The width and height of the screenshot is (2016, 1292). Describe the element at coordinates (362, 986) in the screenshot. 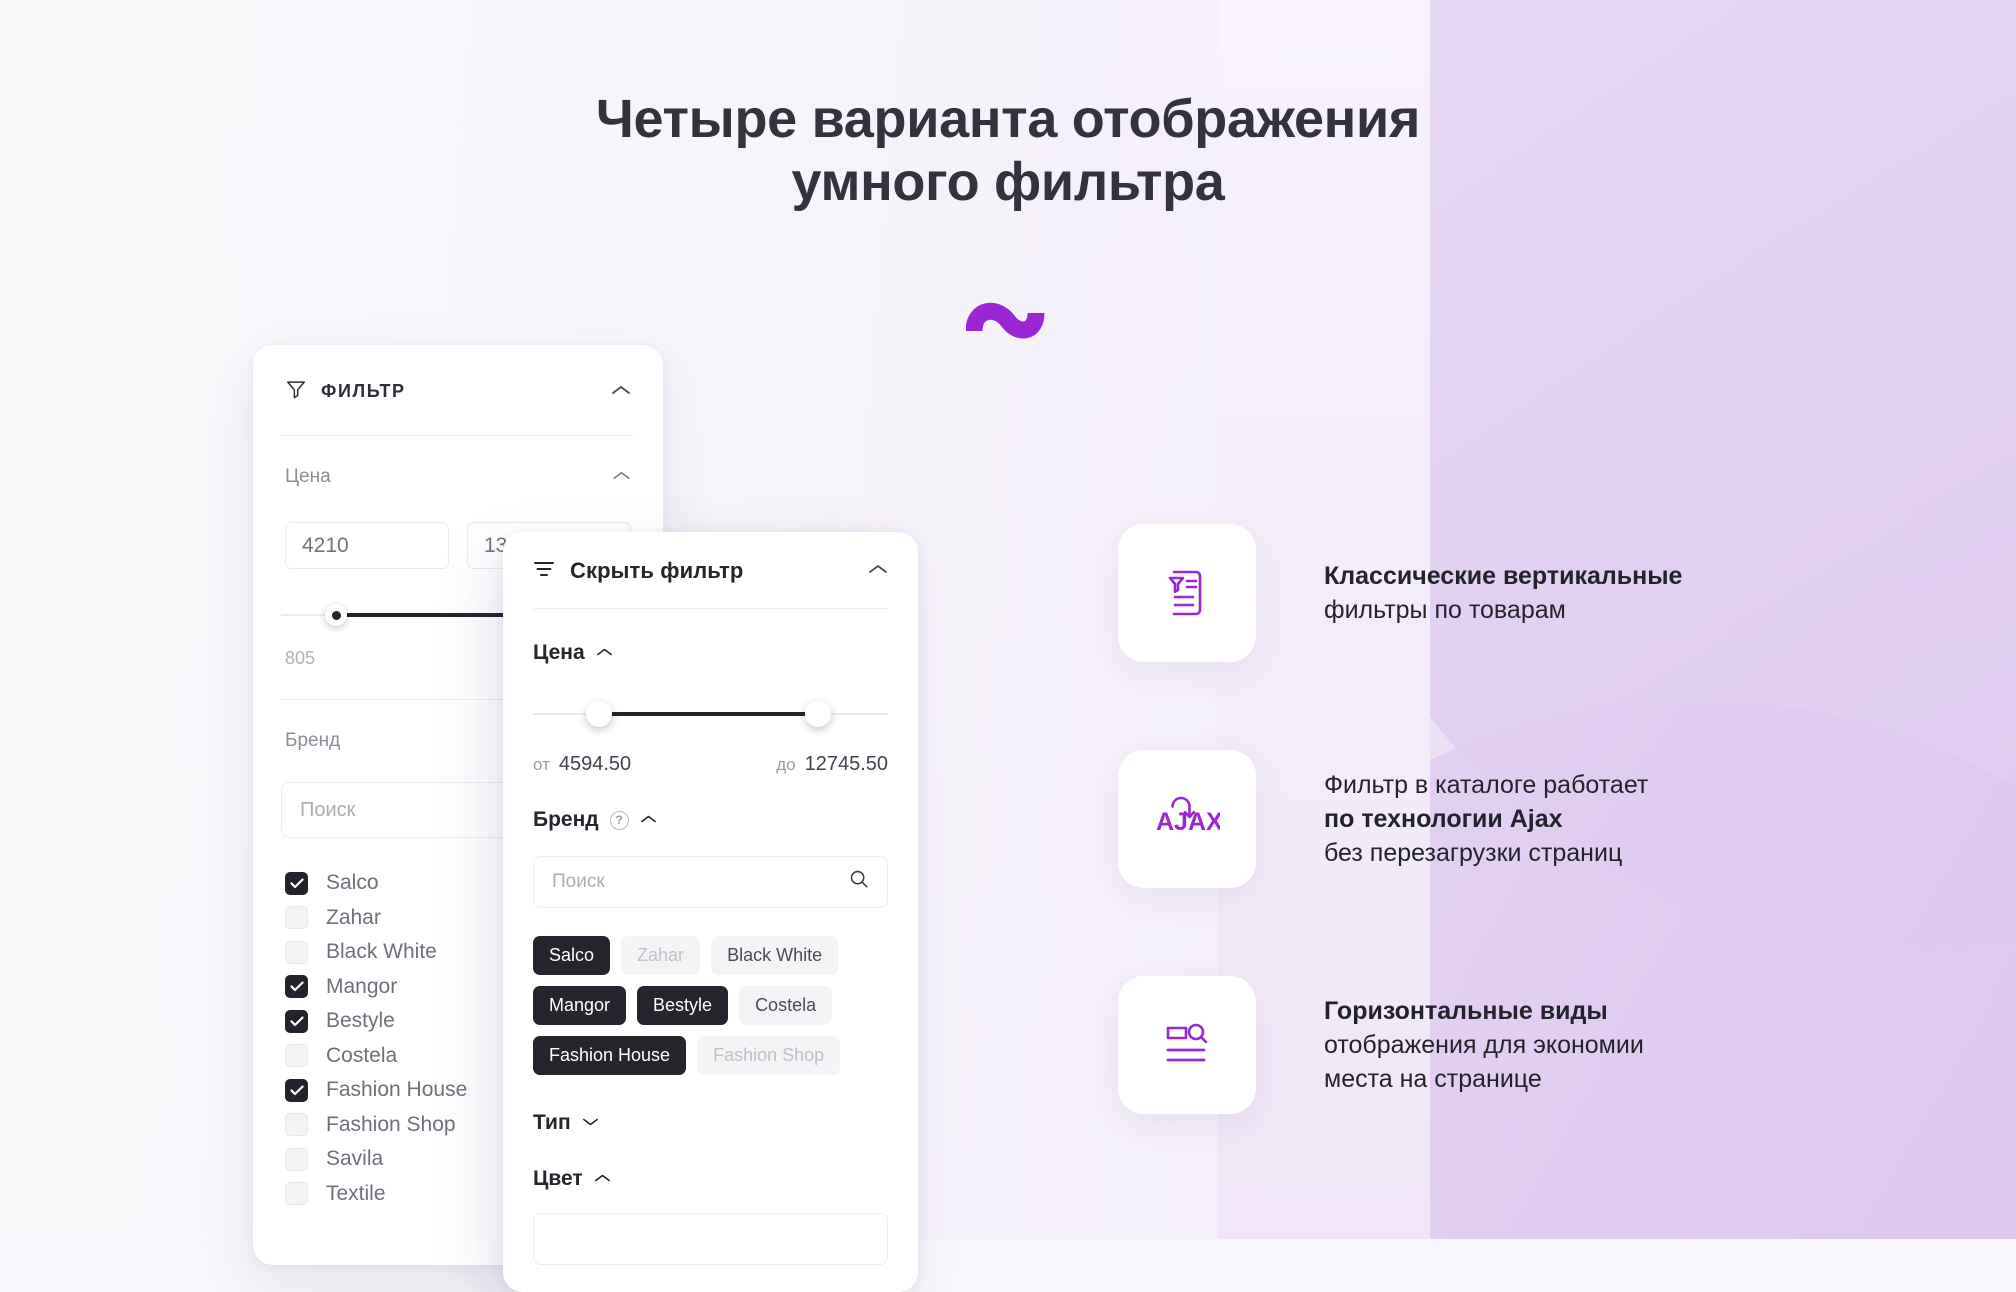

I see `brand-checkbox-label: Mangor` at that location.